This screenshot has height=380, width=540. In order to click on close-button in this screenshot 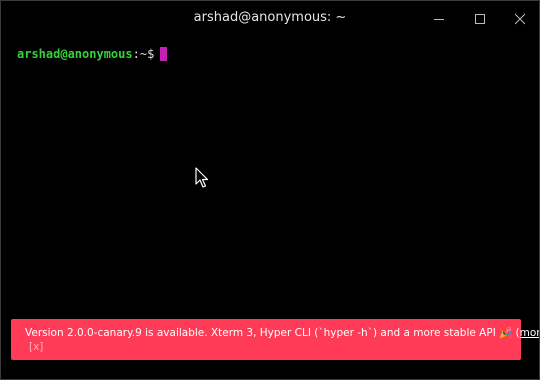, I will do `click(520, 19)`.